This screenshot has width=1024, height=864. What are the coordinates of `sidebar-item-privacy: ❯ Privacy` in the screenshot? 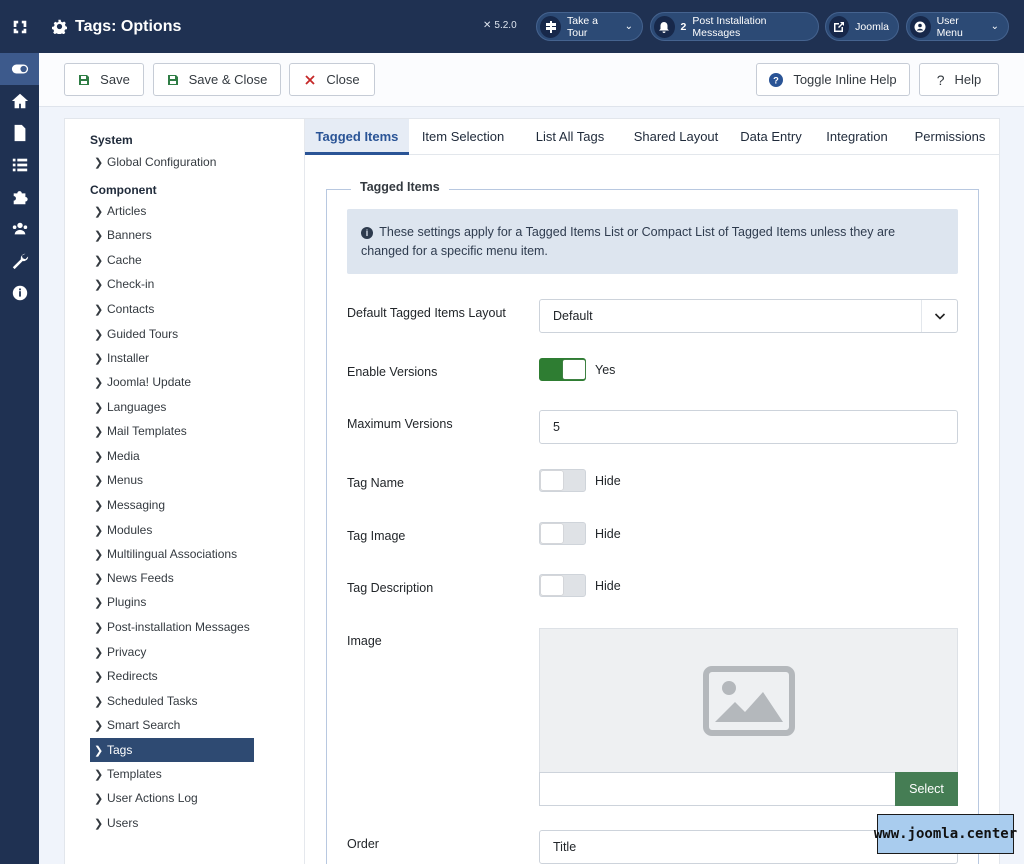 It's located at (172, 652).